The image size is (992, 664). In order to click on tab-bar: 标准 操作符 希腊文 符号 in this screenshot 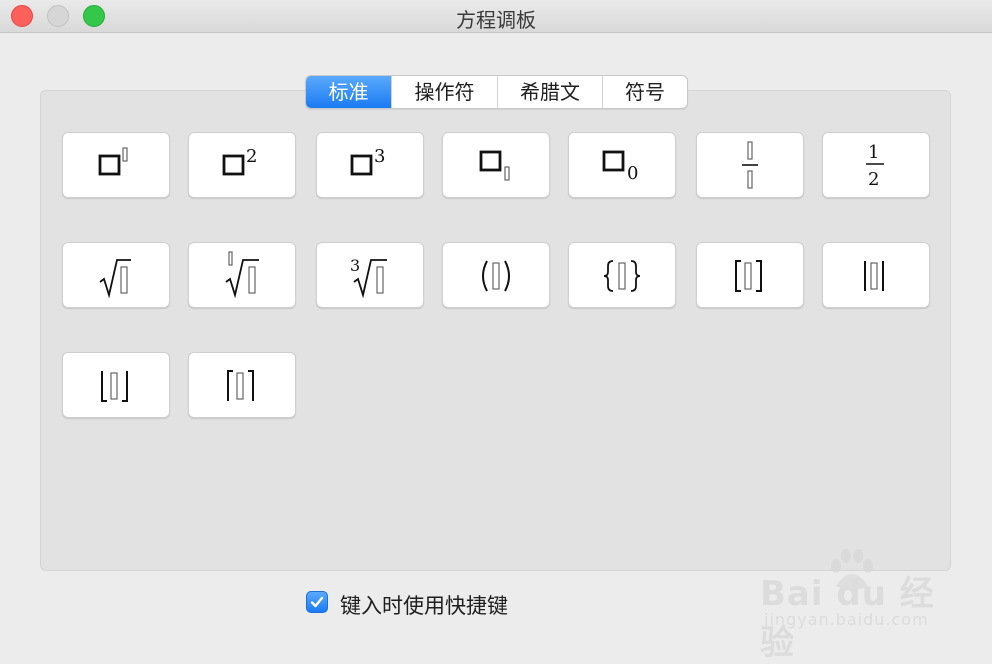, I will do `click(496, 92)`.